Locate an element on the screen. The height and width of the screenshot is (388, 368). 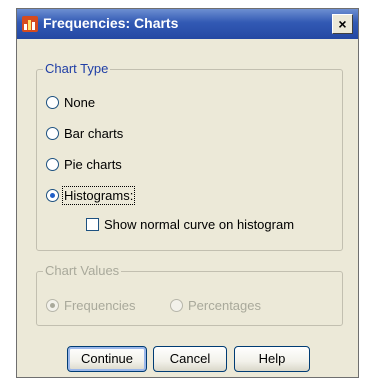
radio-frequencies: Frequencies is located at coordinates (91, 305).